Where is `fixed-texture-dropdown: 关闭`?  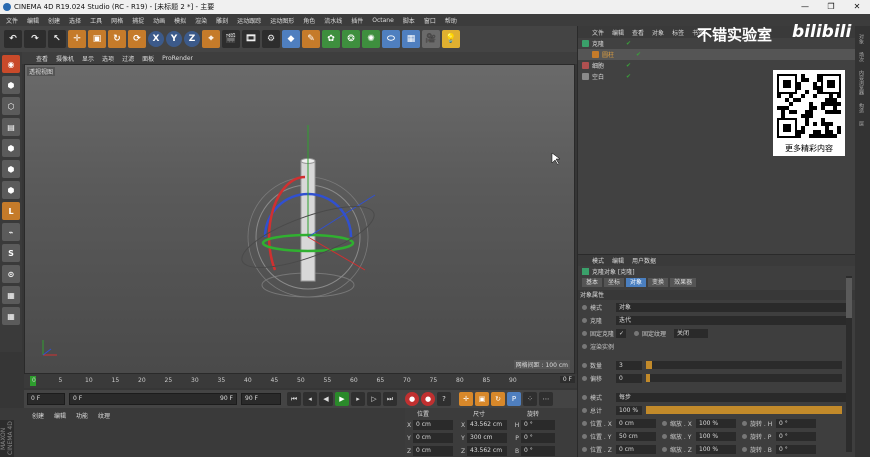 fixed-texture-dropdown: 关闭 is located at coordinates (691, 333).